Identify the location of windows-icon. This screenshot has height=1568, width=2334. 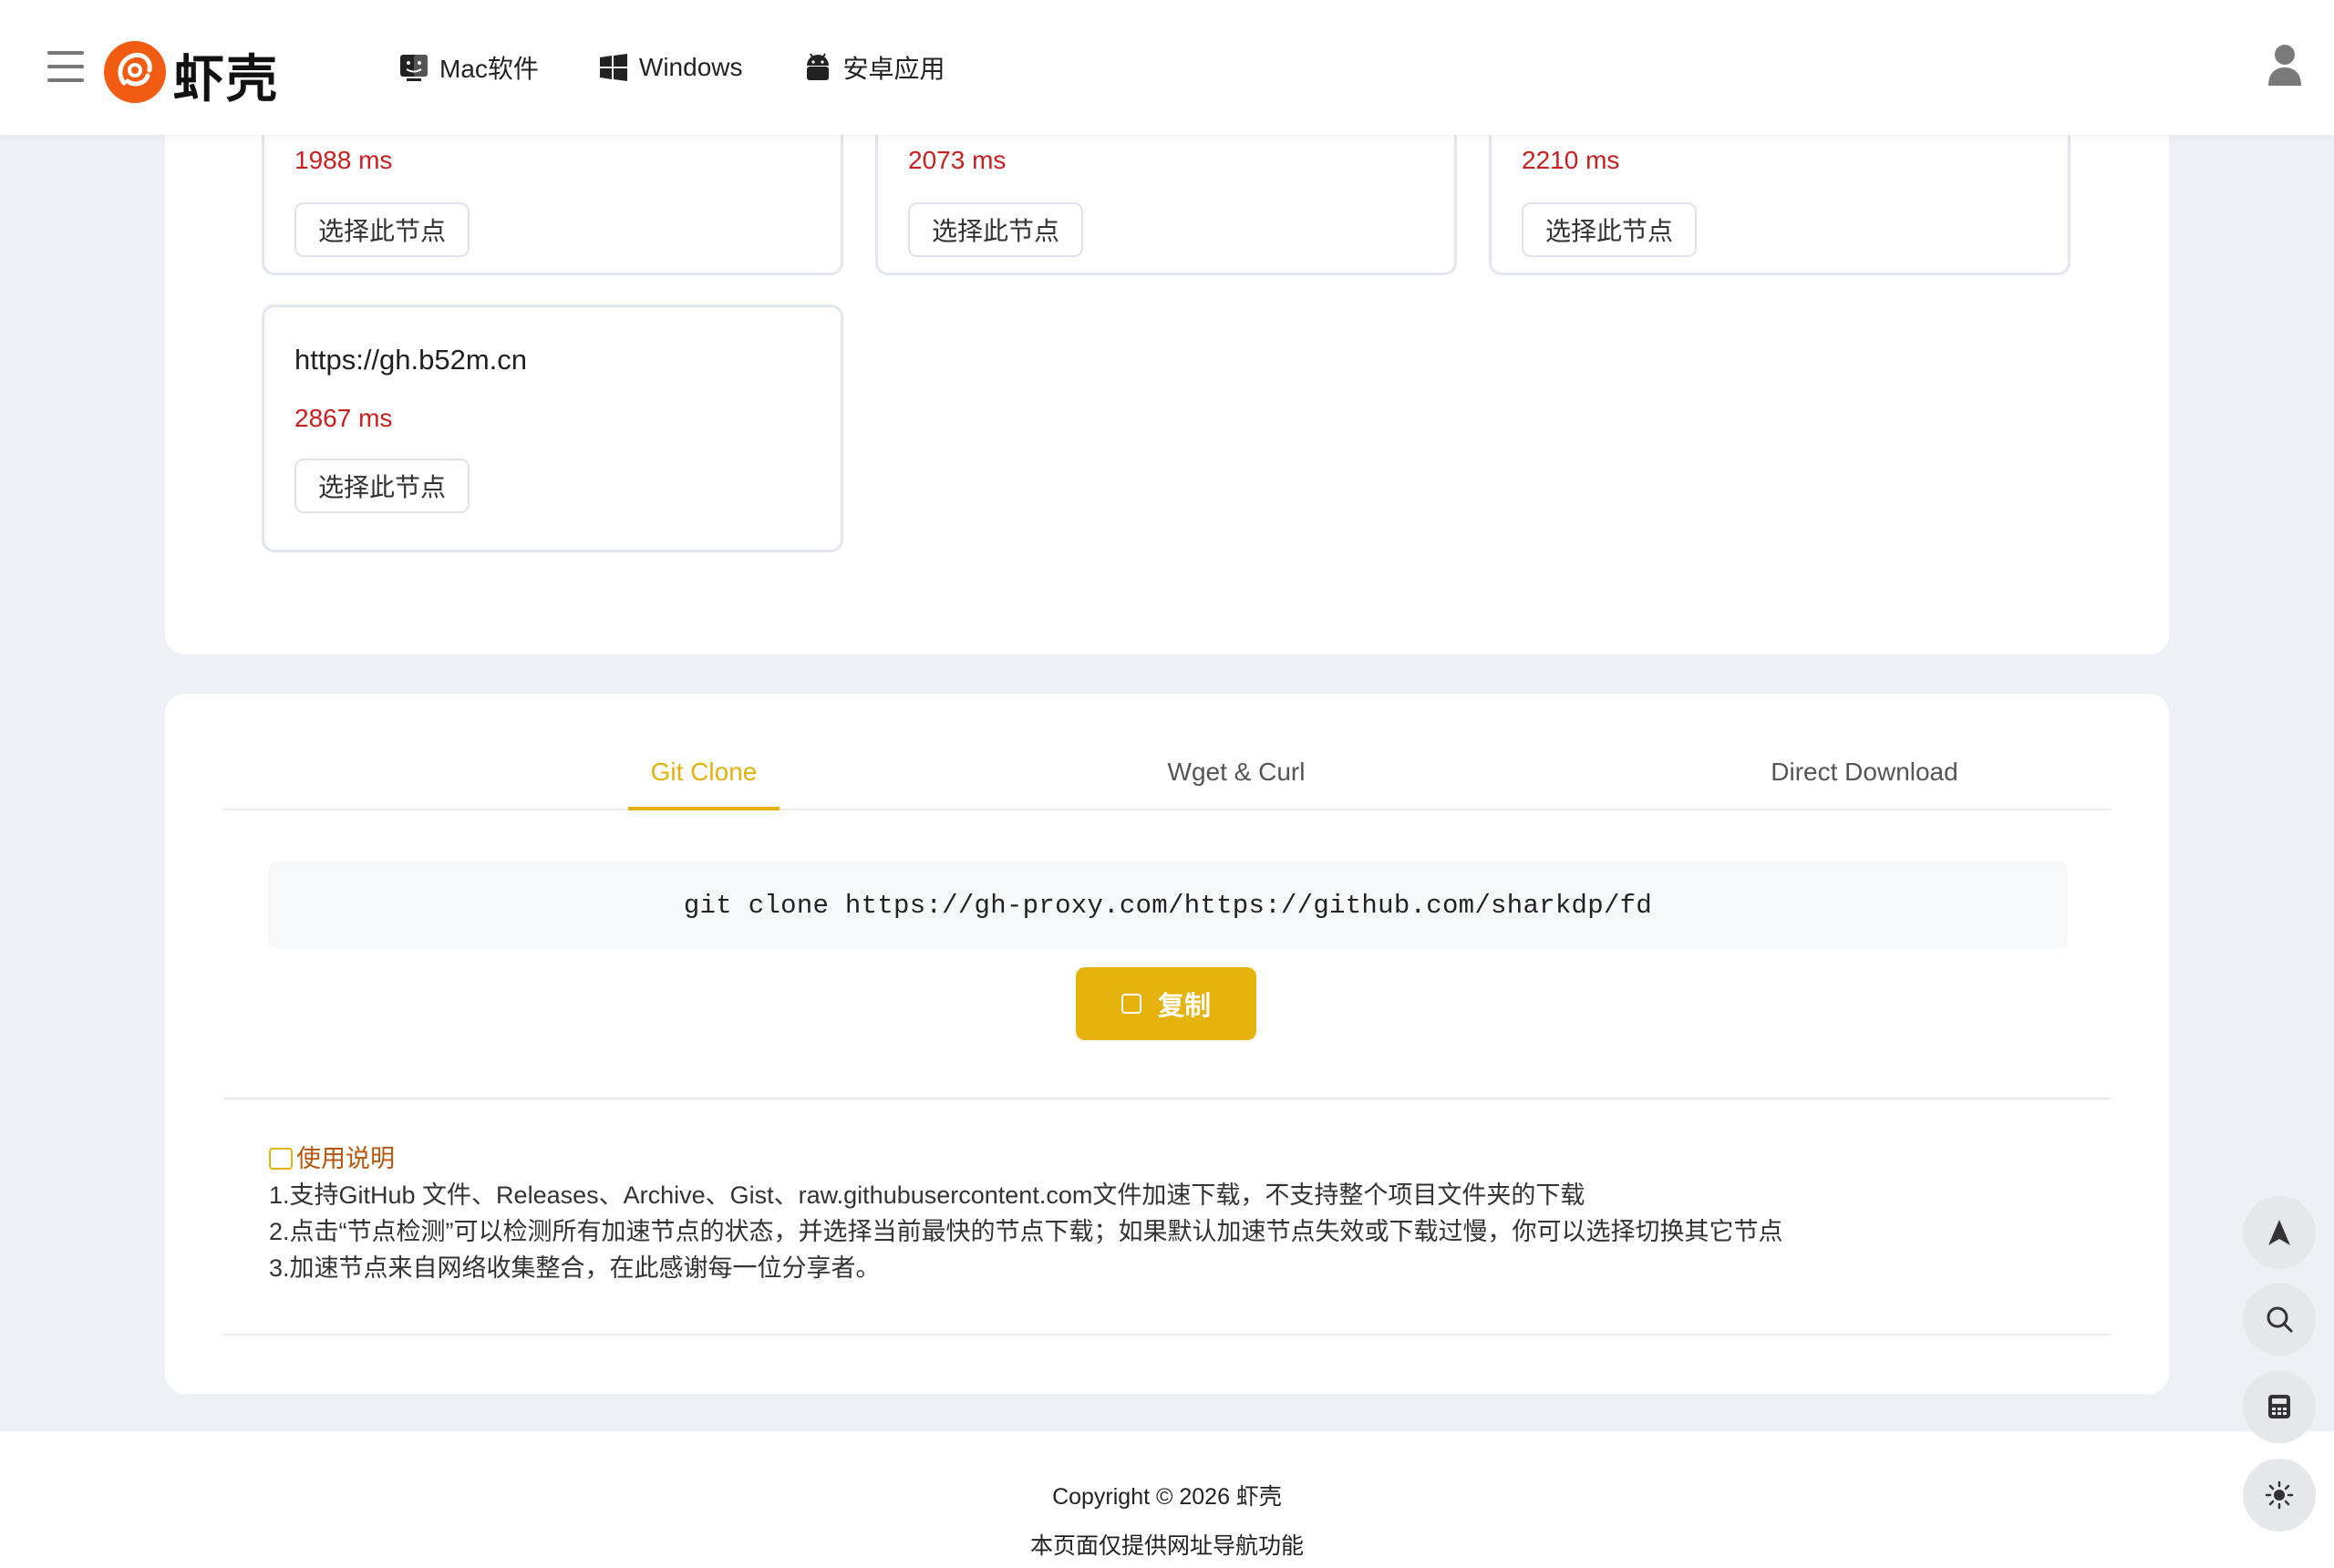
(613, 67).